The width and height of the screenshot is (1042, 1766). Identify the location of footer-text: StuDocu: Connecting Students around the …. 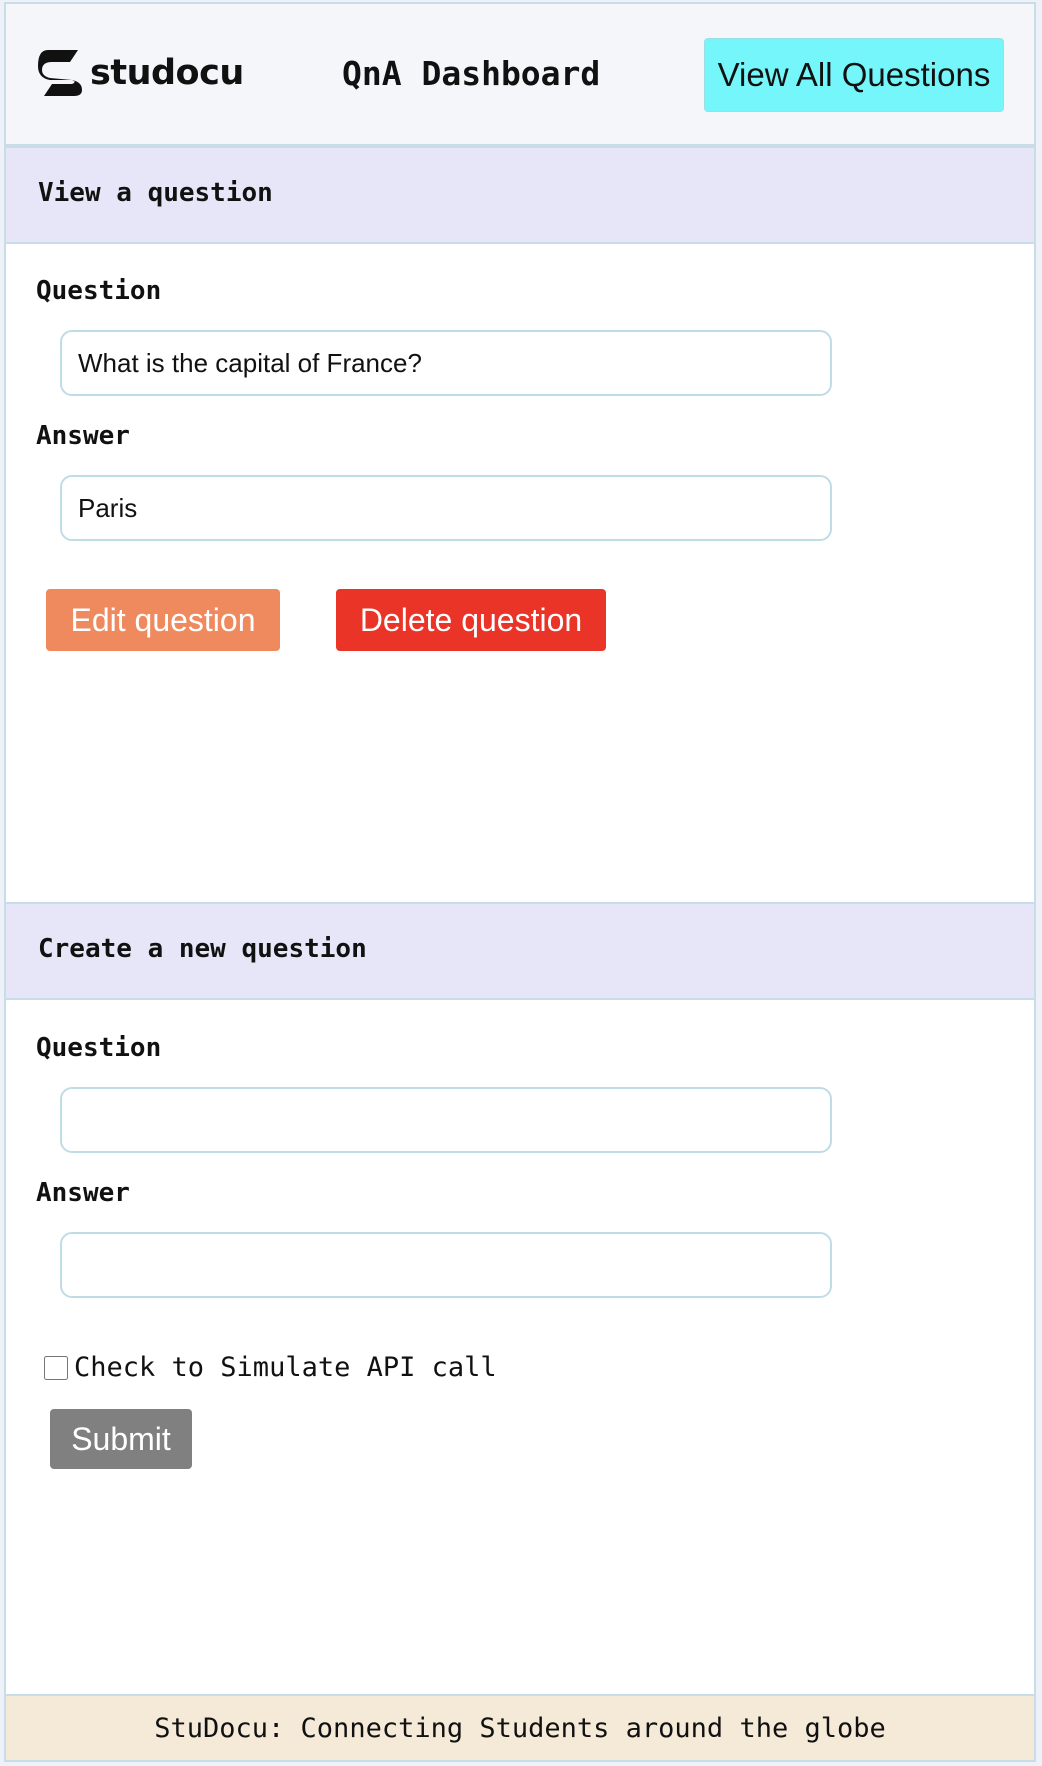
(520, 1728).